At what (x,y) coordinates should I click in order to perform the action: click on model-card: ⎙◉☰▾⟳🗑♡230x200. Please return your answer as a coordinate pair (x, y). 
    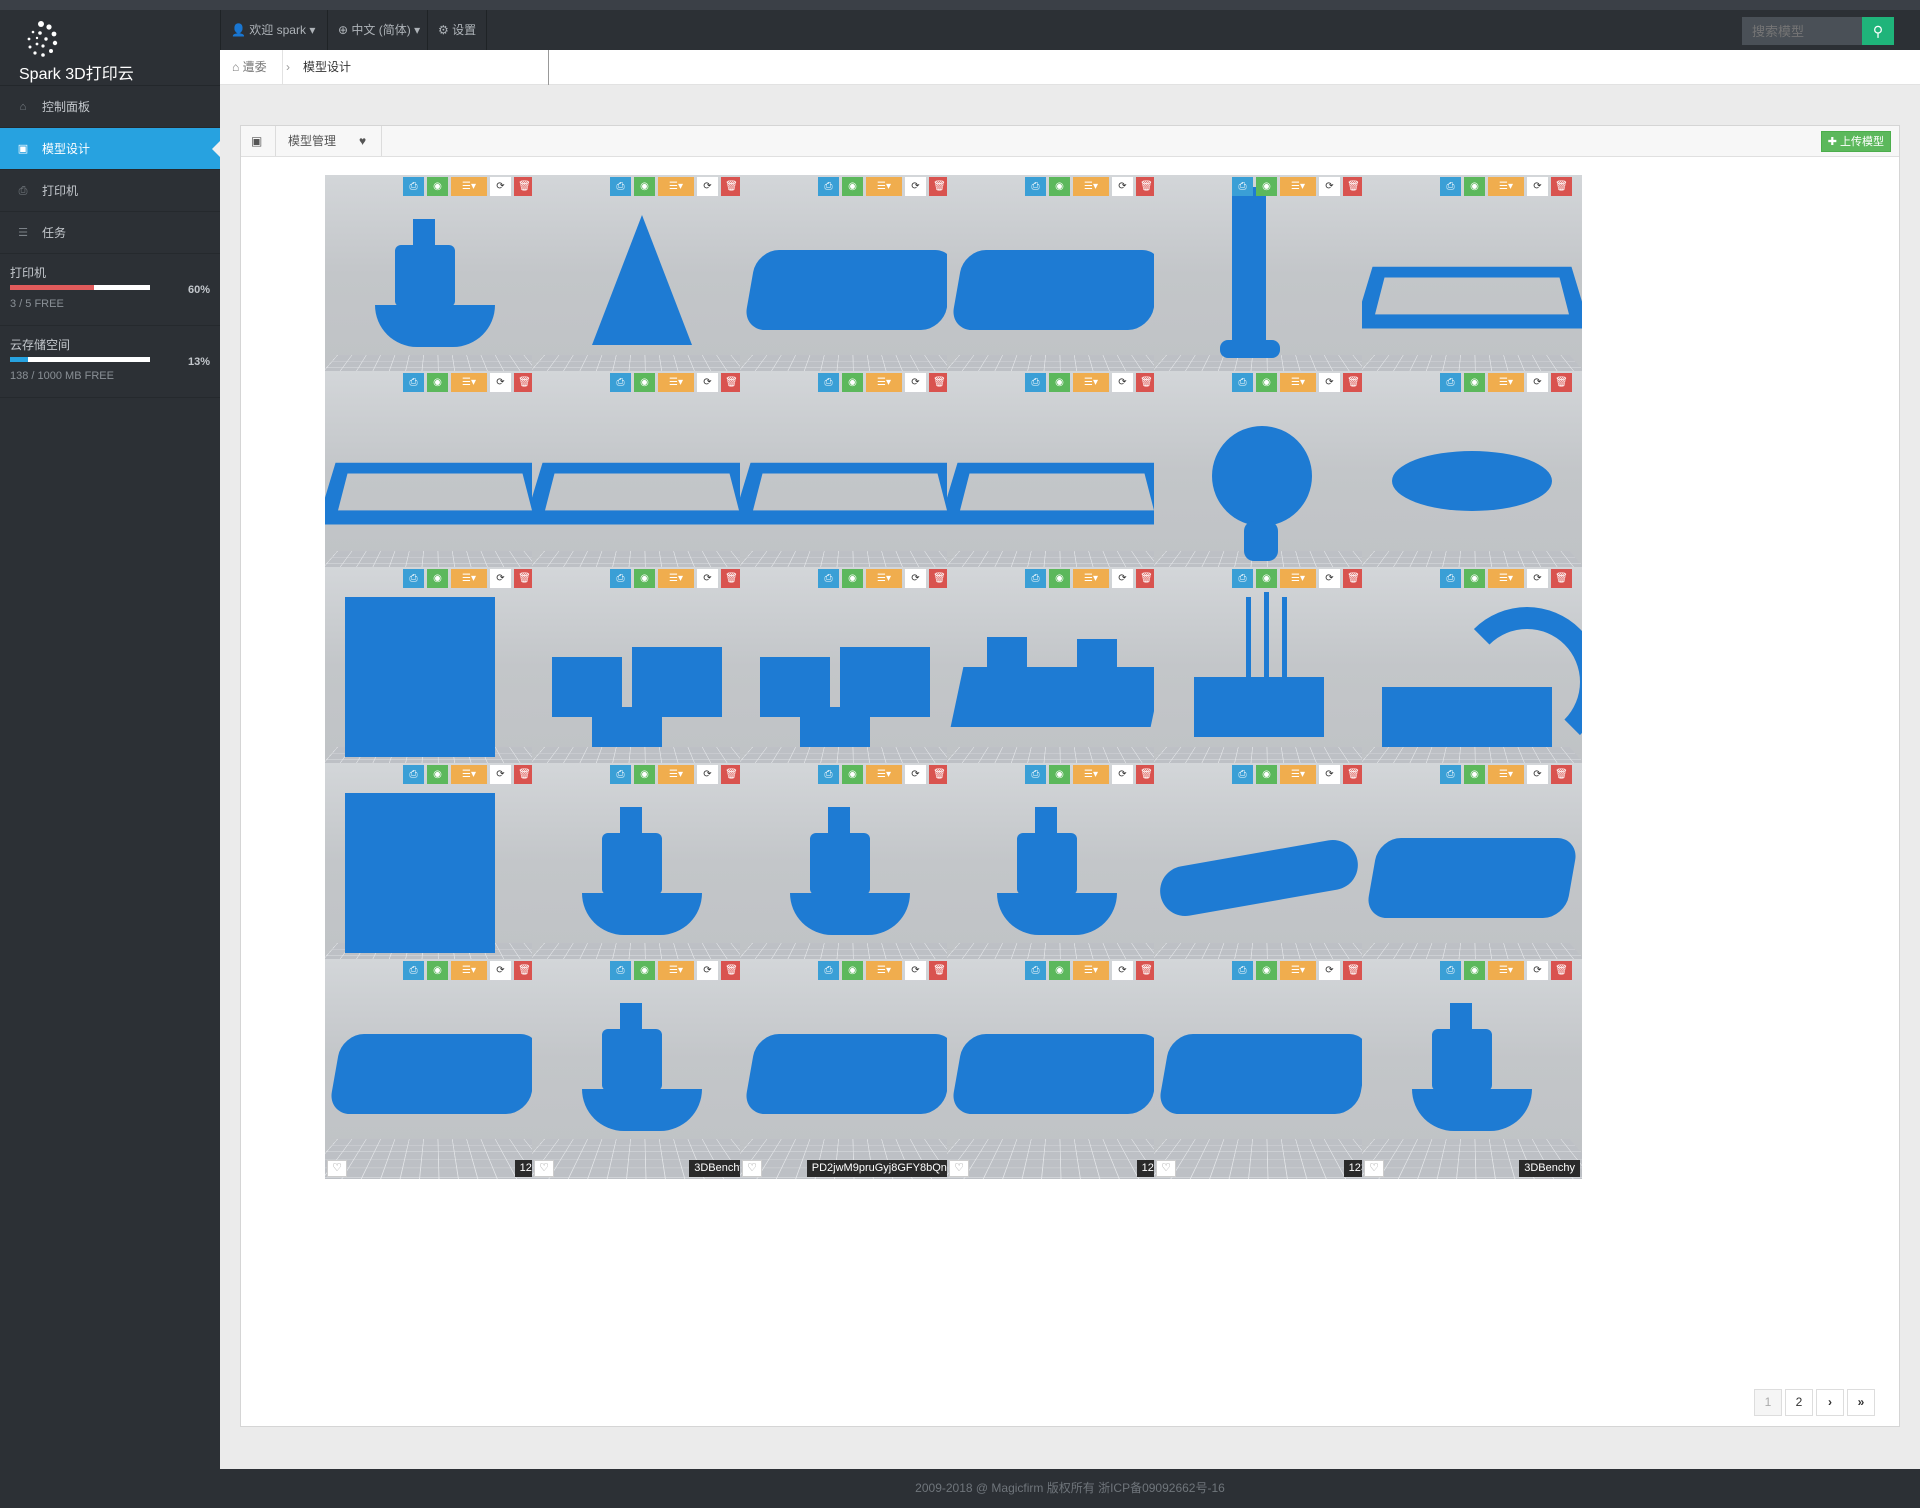
    Looking at the image, I should click on (1472, 285).